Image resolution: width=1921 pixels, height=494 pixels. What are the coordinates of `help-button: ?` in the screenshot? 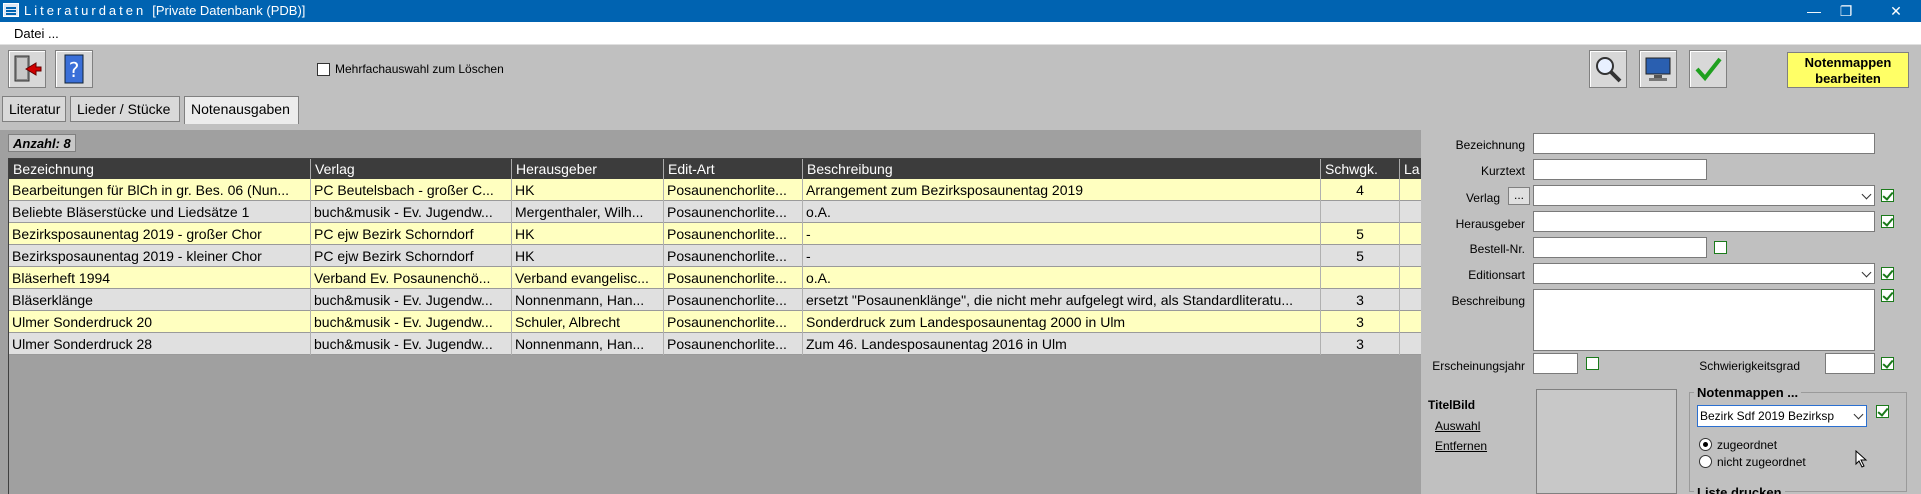 It's located at (74, 69).